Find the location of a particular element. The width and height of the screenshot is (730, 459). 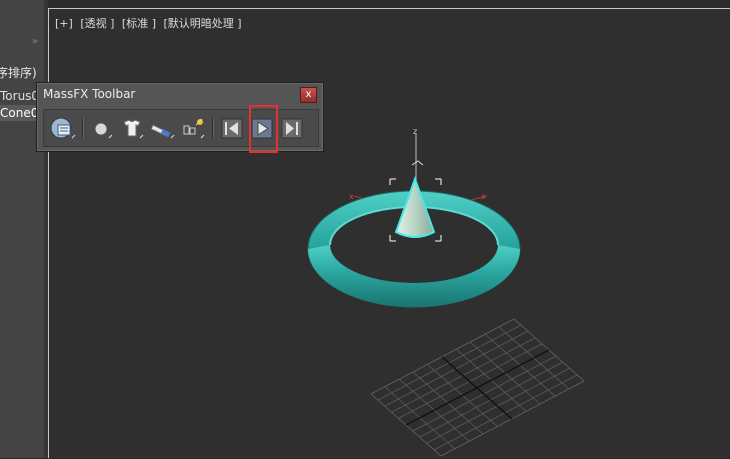

constraint-icon is located at coordinates (163, 128).